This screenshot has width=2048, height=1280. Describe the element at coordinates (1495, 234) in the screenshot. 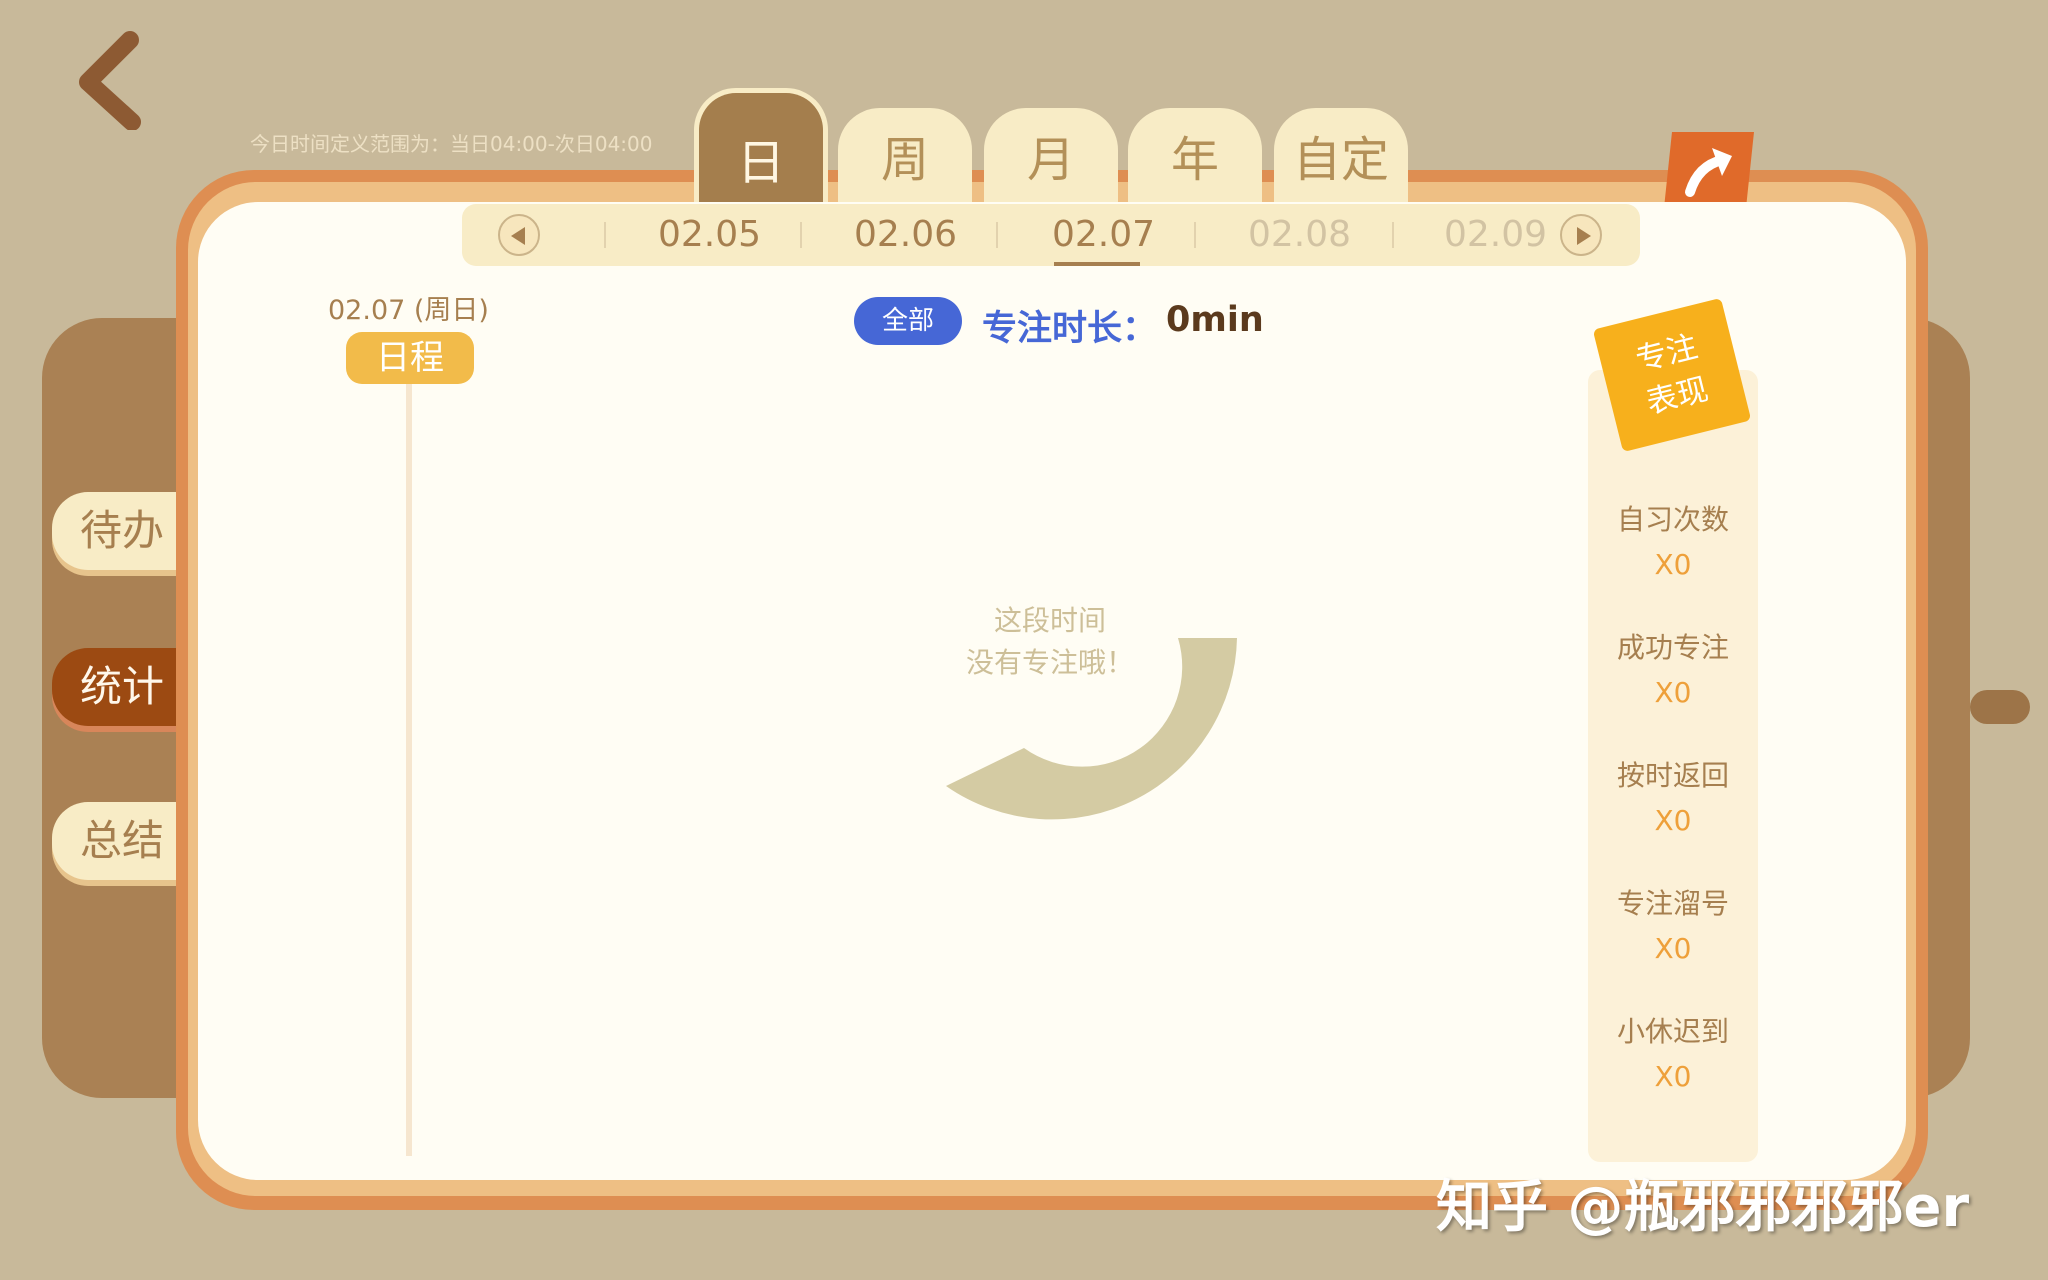

I see `date-item: 02.09` at that location.